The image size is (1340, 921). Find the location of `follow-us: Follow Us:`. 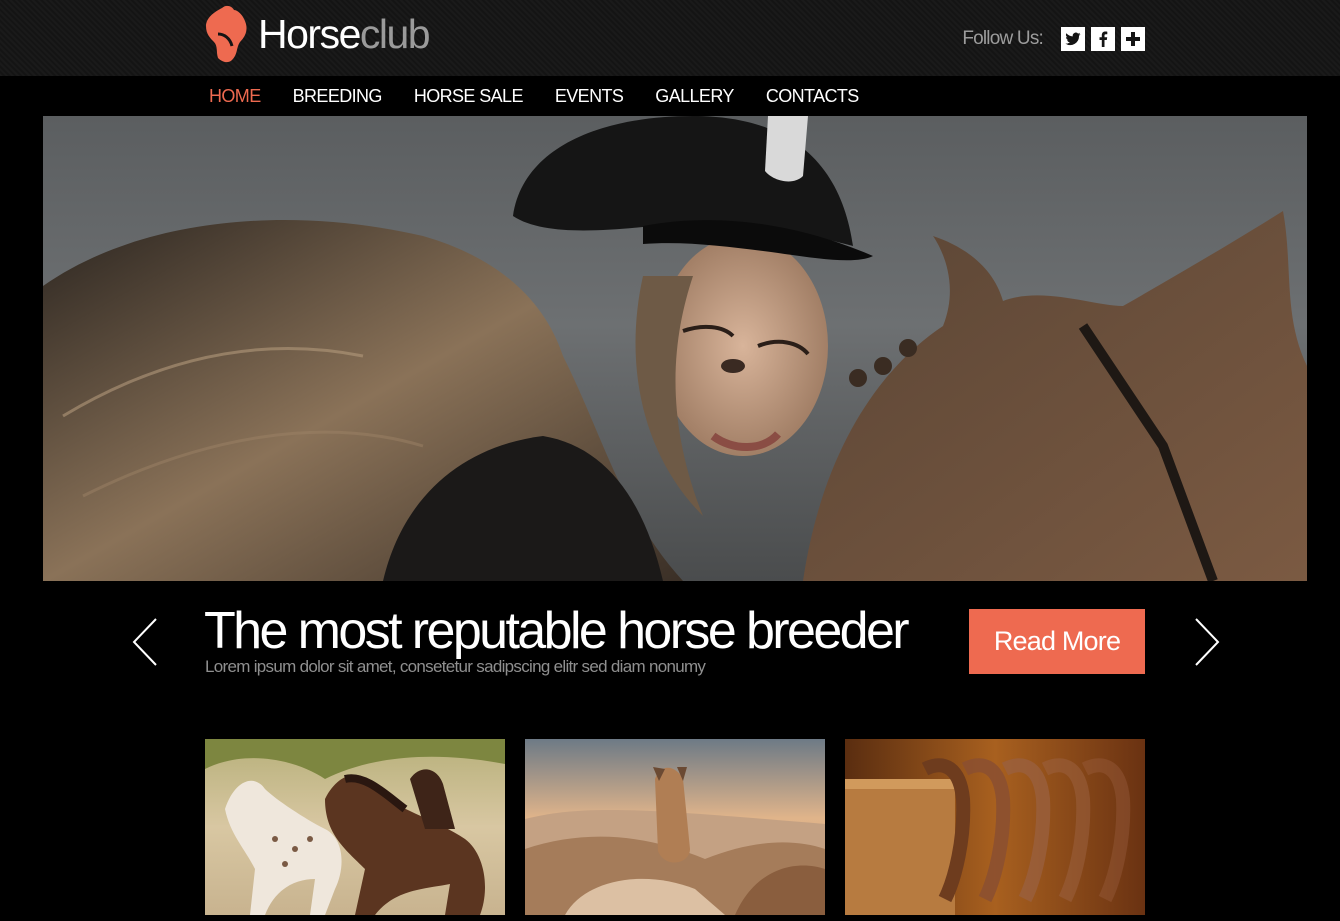

follow-us: Follow Us: is located at coordinates (1053, 39).